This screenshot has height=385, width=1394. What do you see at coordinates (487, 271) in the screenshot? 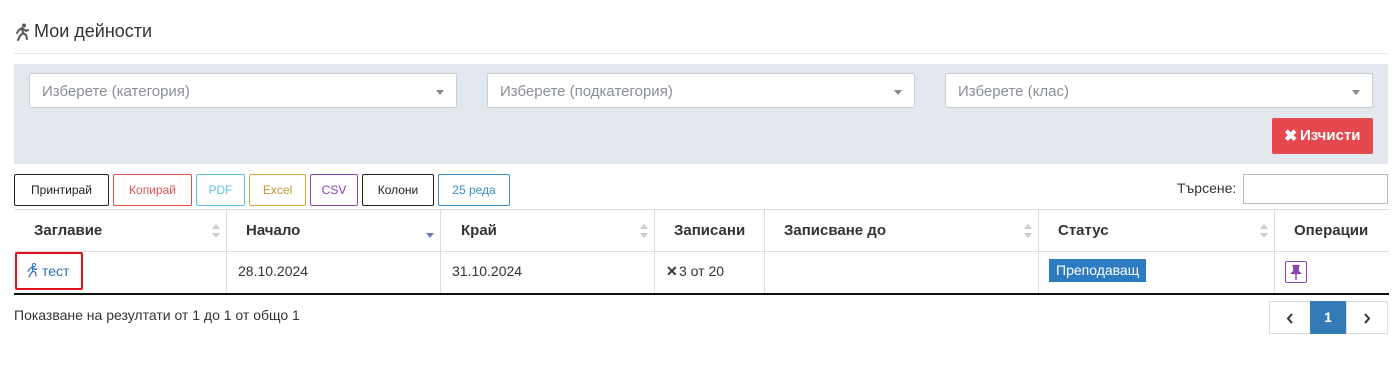
I see `end-date: 31.10.2024` at bounding box center [487, 271].